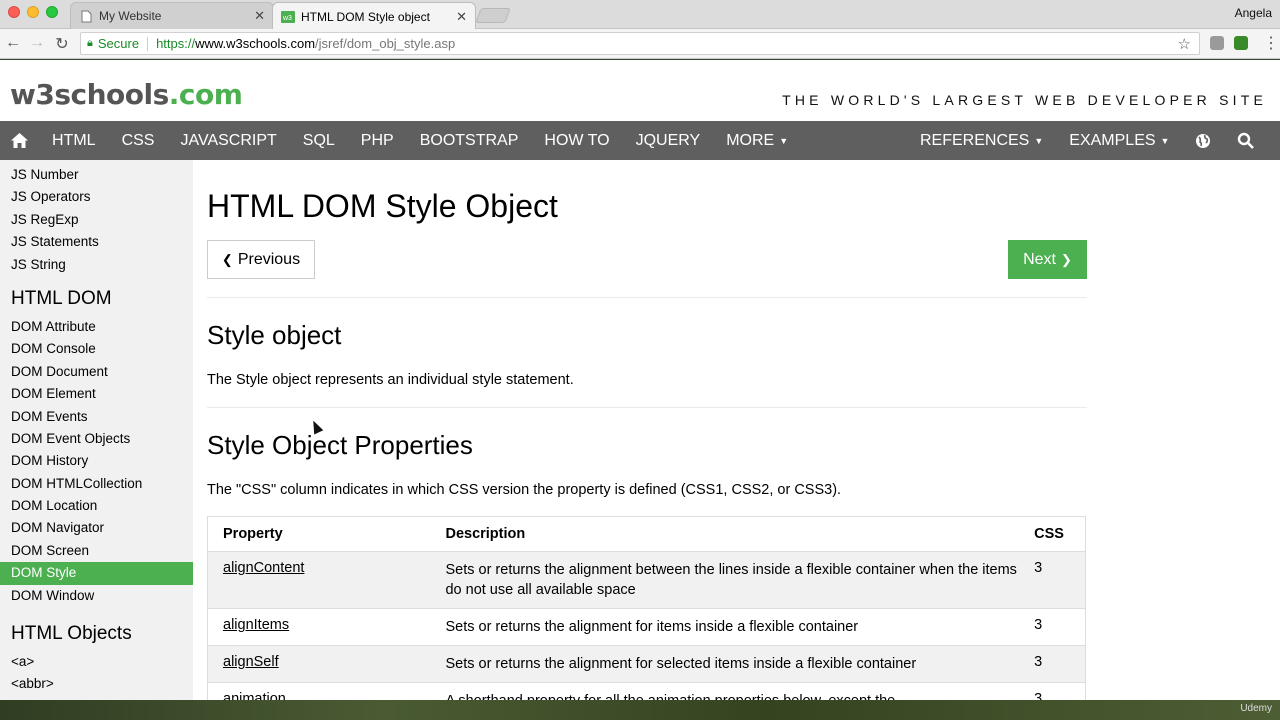 Image resolution: width=1280 pixels, height=720 pixels. I want to click on sidebar-item-dom-location: DOM Location, so click(96, 506).